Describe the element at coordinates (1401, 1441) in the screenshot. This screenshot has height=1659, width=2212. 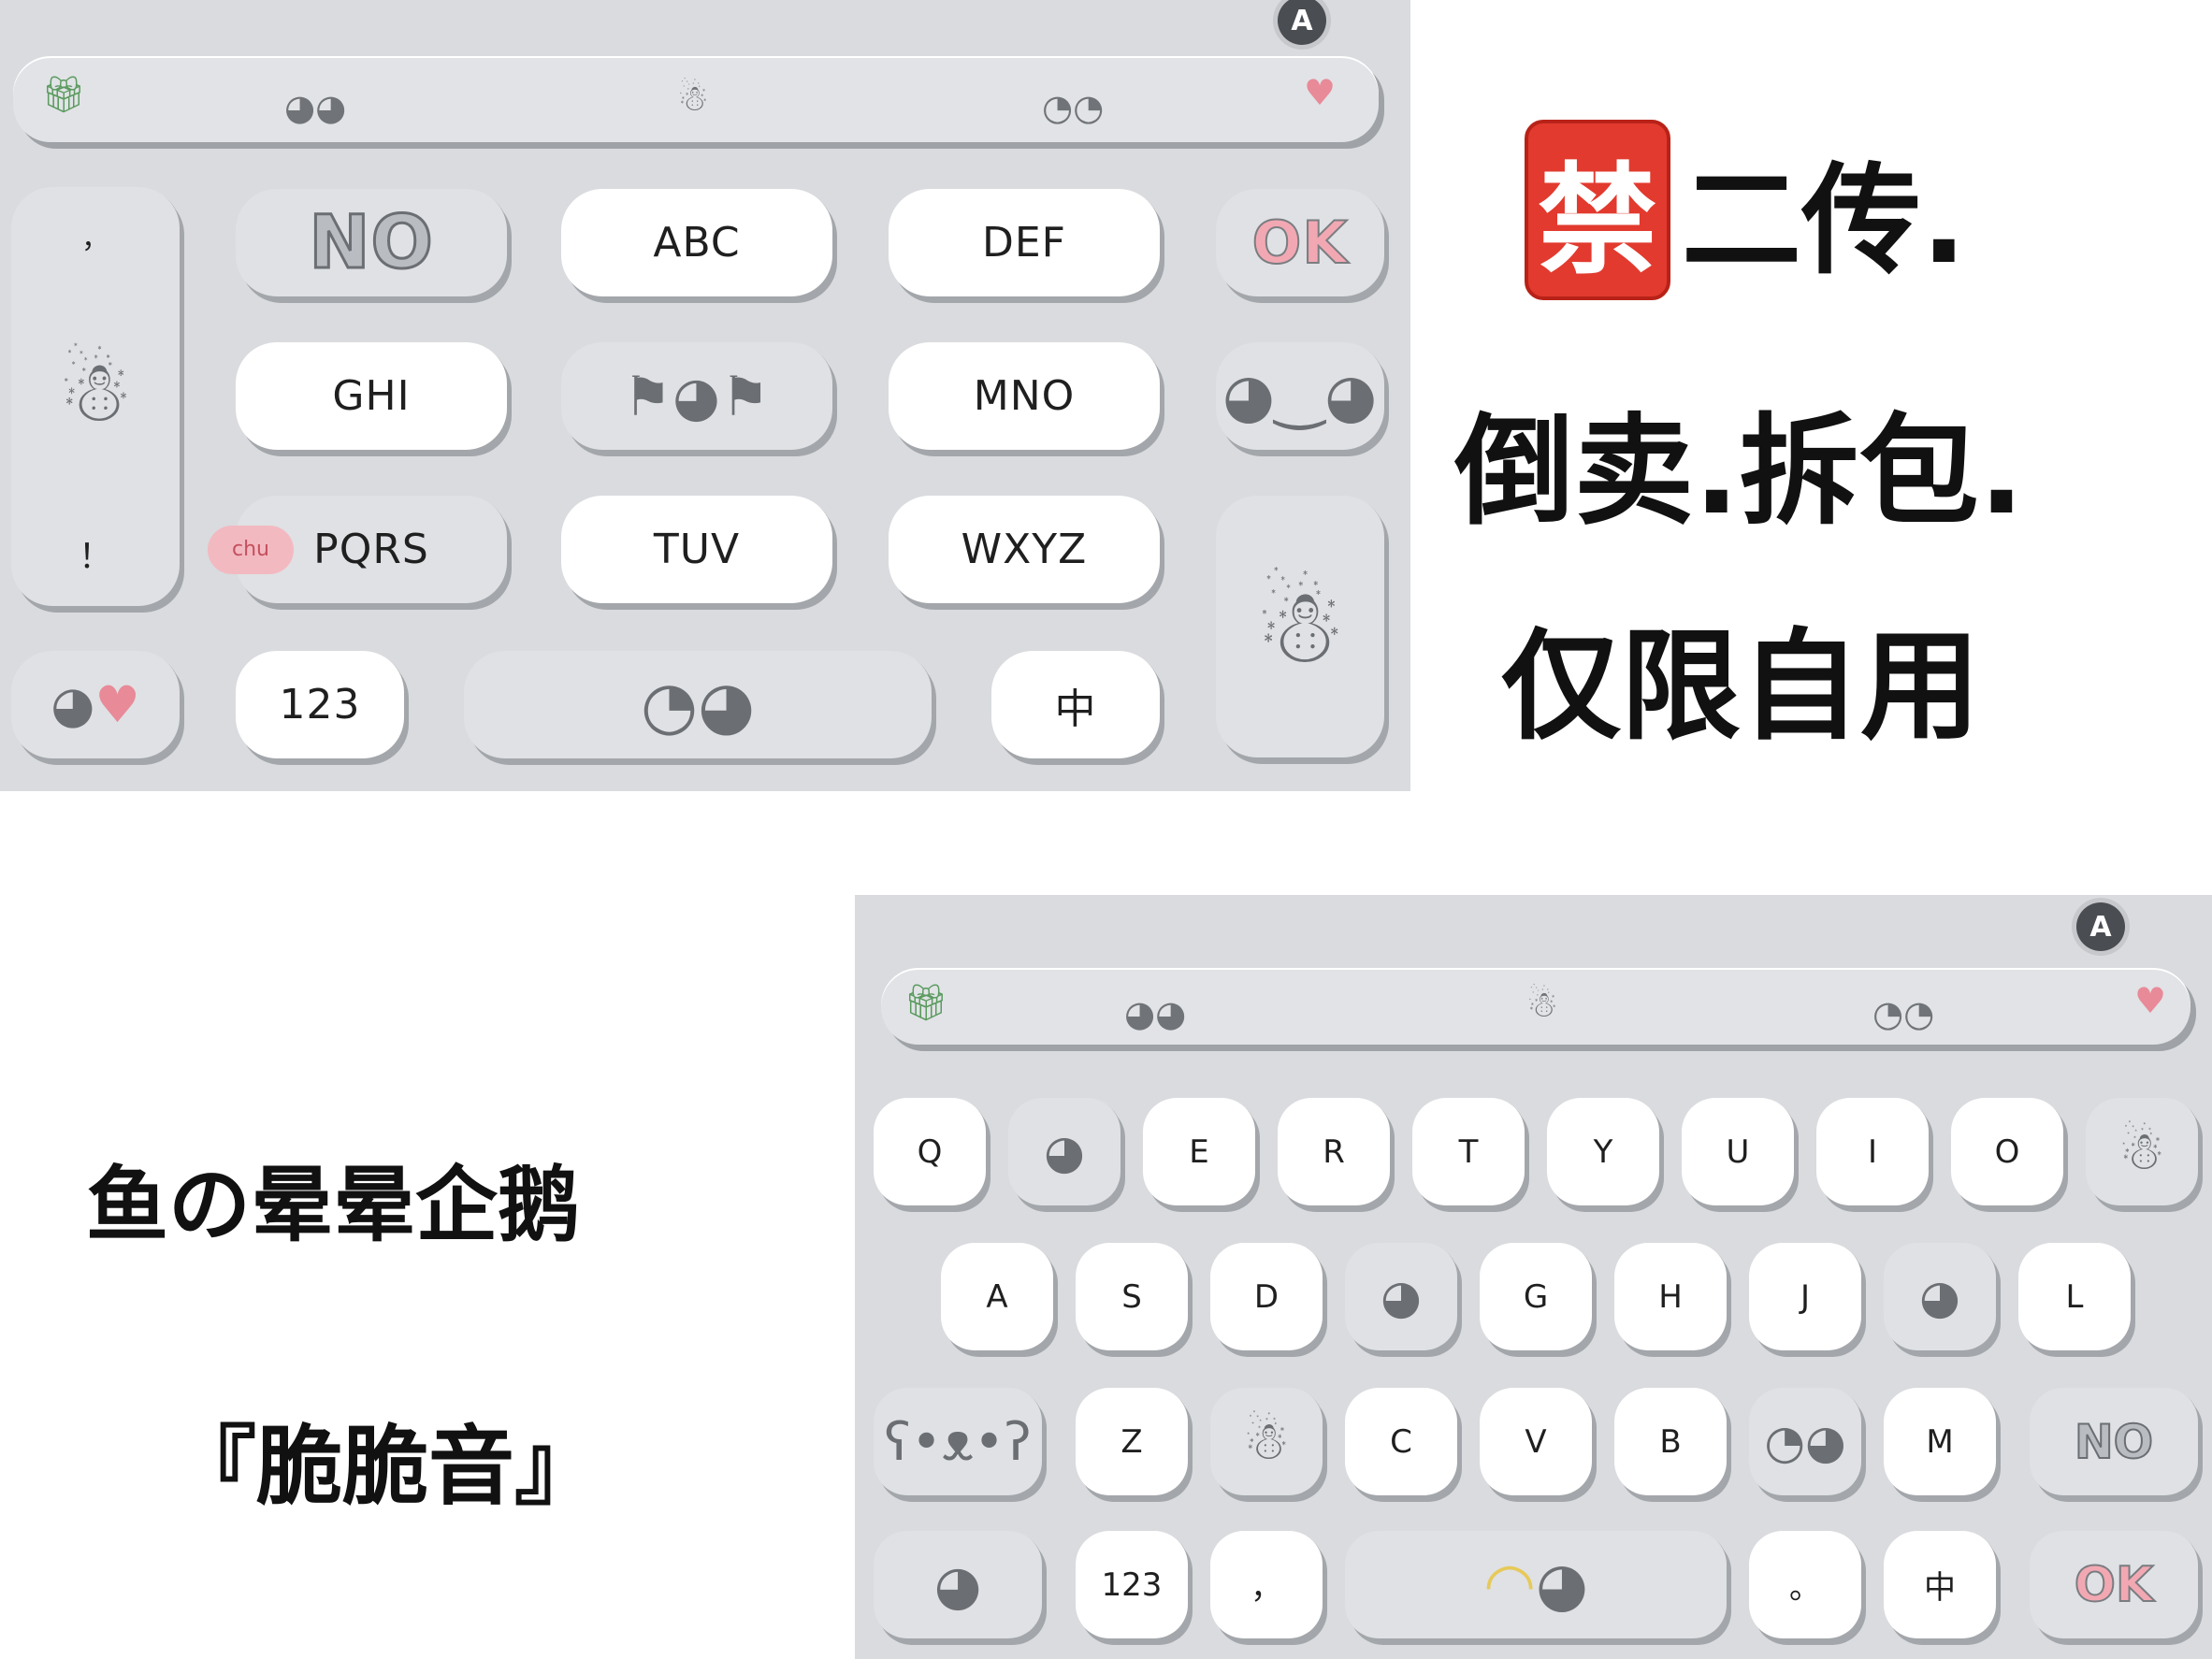
I see `key-c: C` at that location.